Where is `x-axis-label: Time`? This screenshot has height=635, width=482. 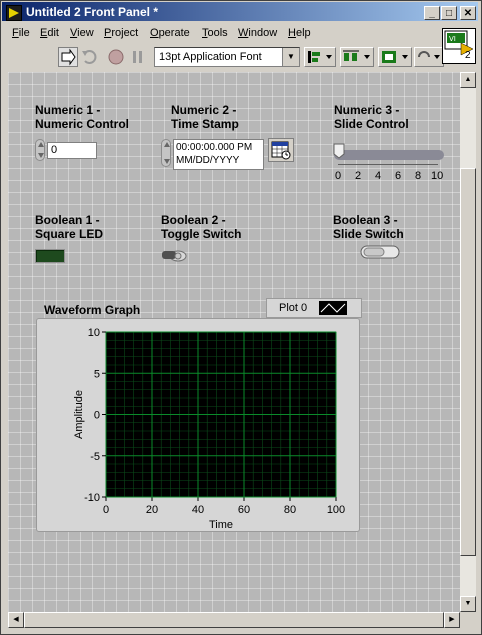 x-axis-label: Time is located at coordinates (221, 525).